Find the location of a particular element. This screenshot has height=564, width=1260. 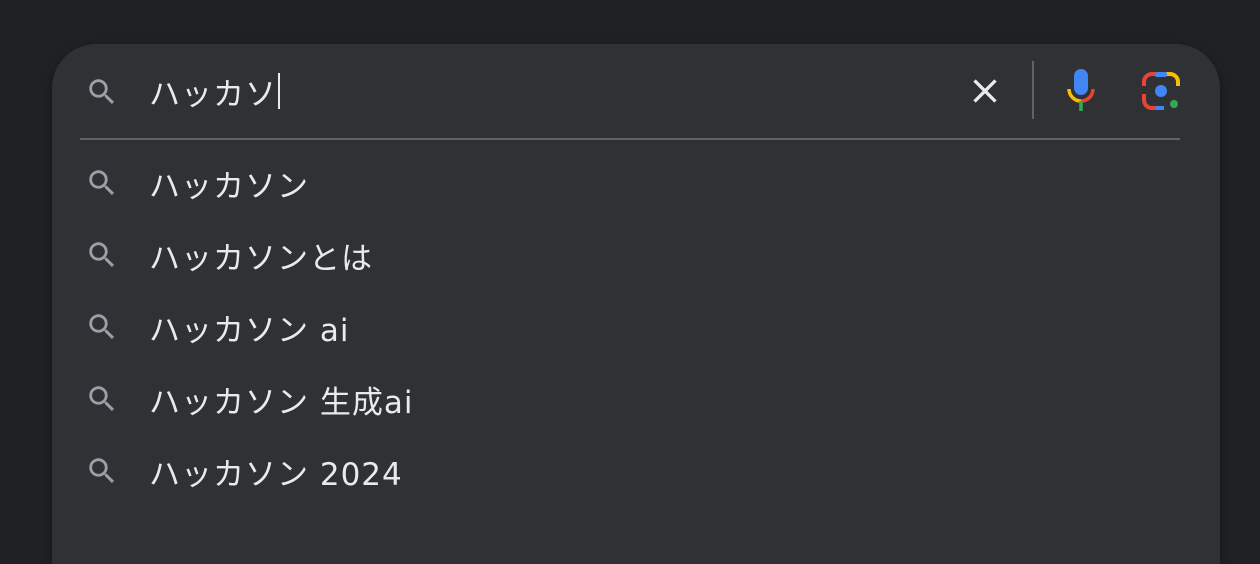

search-bar-separator is located at coordinates (630, 139).